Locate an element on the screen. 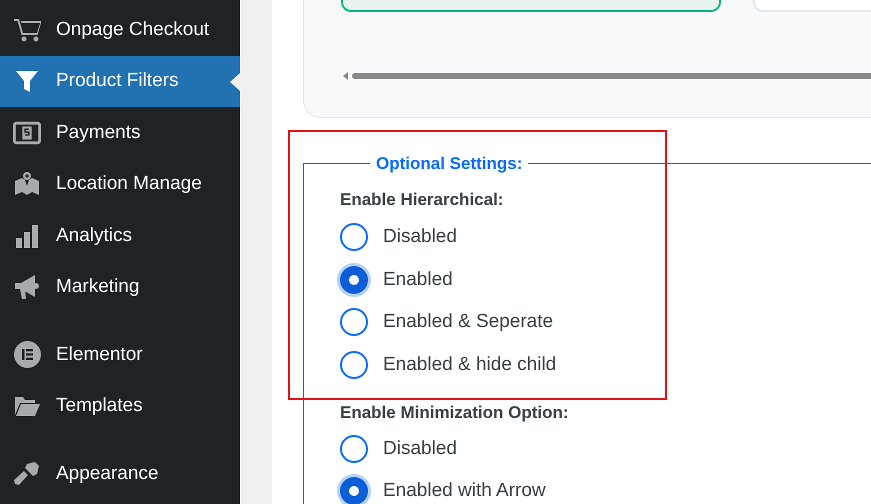  map-pin-icon is located at coordinates (27, 184).